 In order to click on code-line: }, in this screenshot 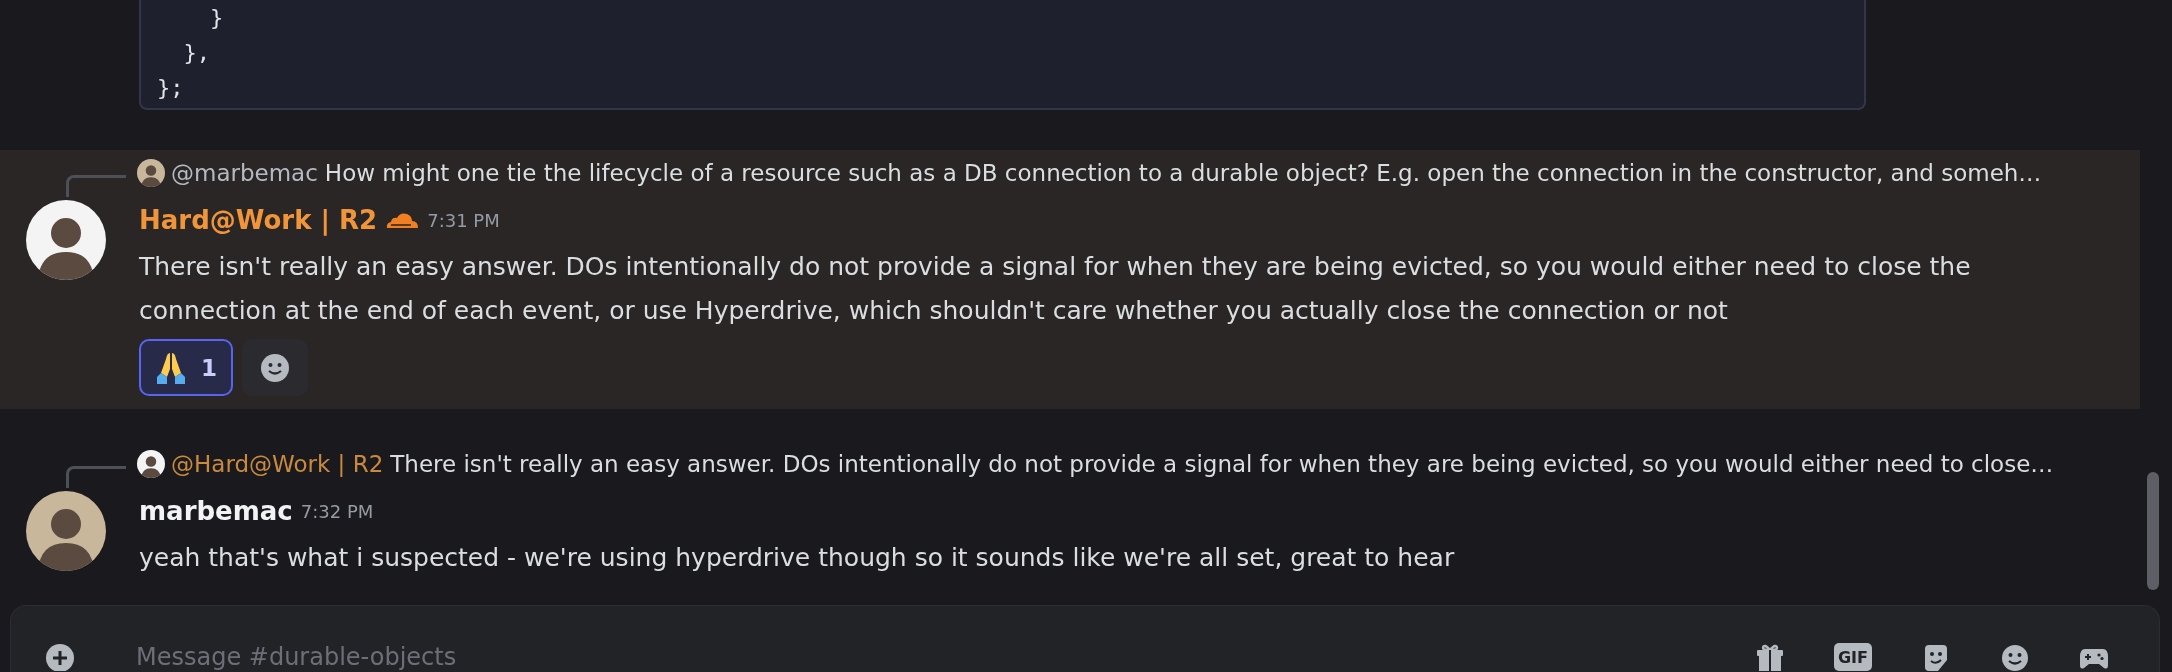, I will do `click(196, 53)`.